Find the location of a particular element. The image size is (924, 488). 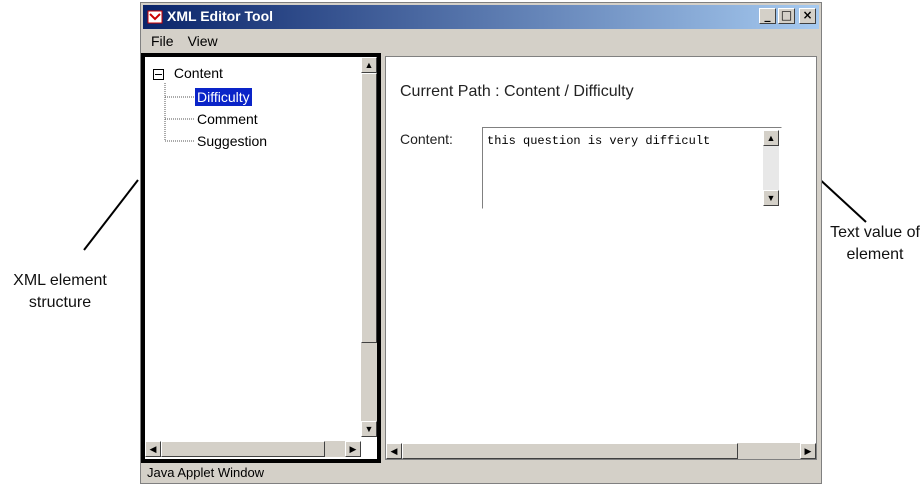

tree-root-node: Content is located at coordinates (188, 73).